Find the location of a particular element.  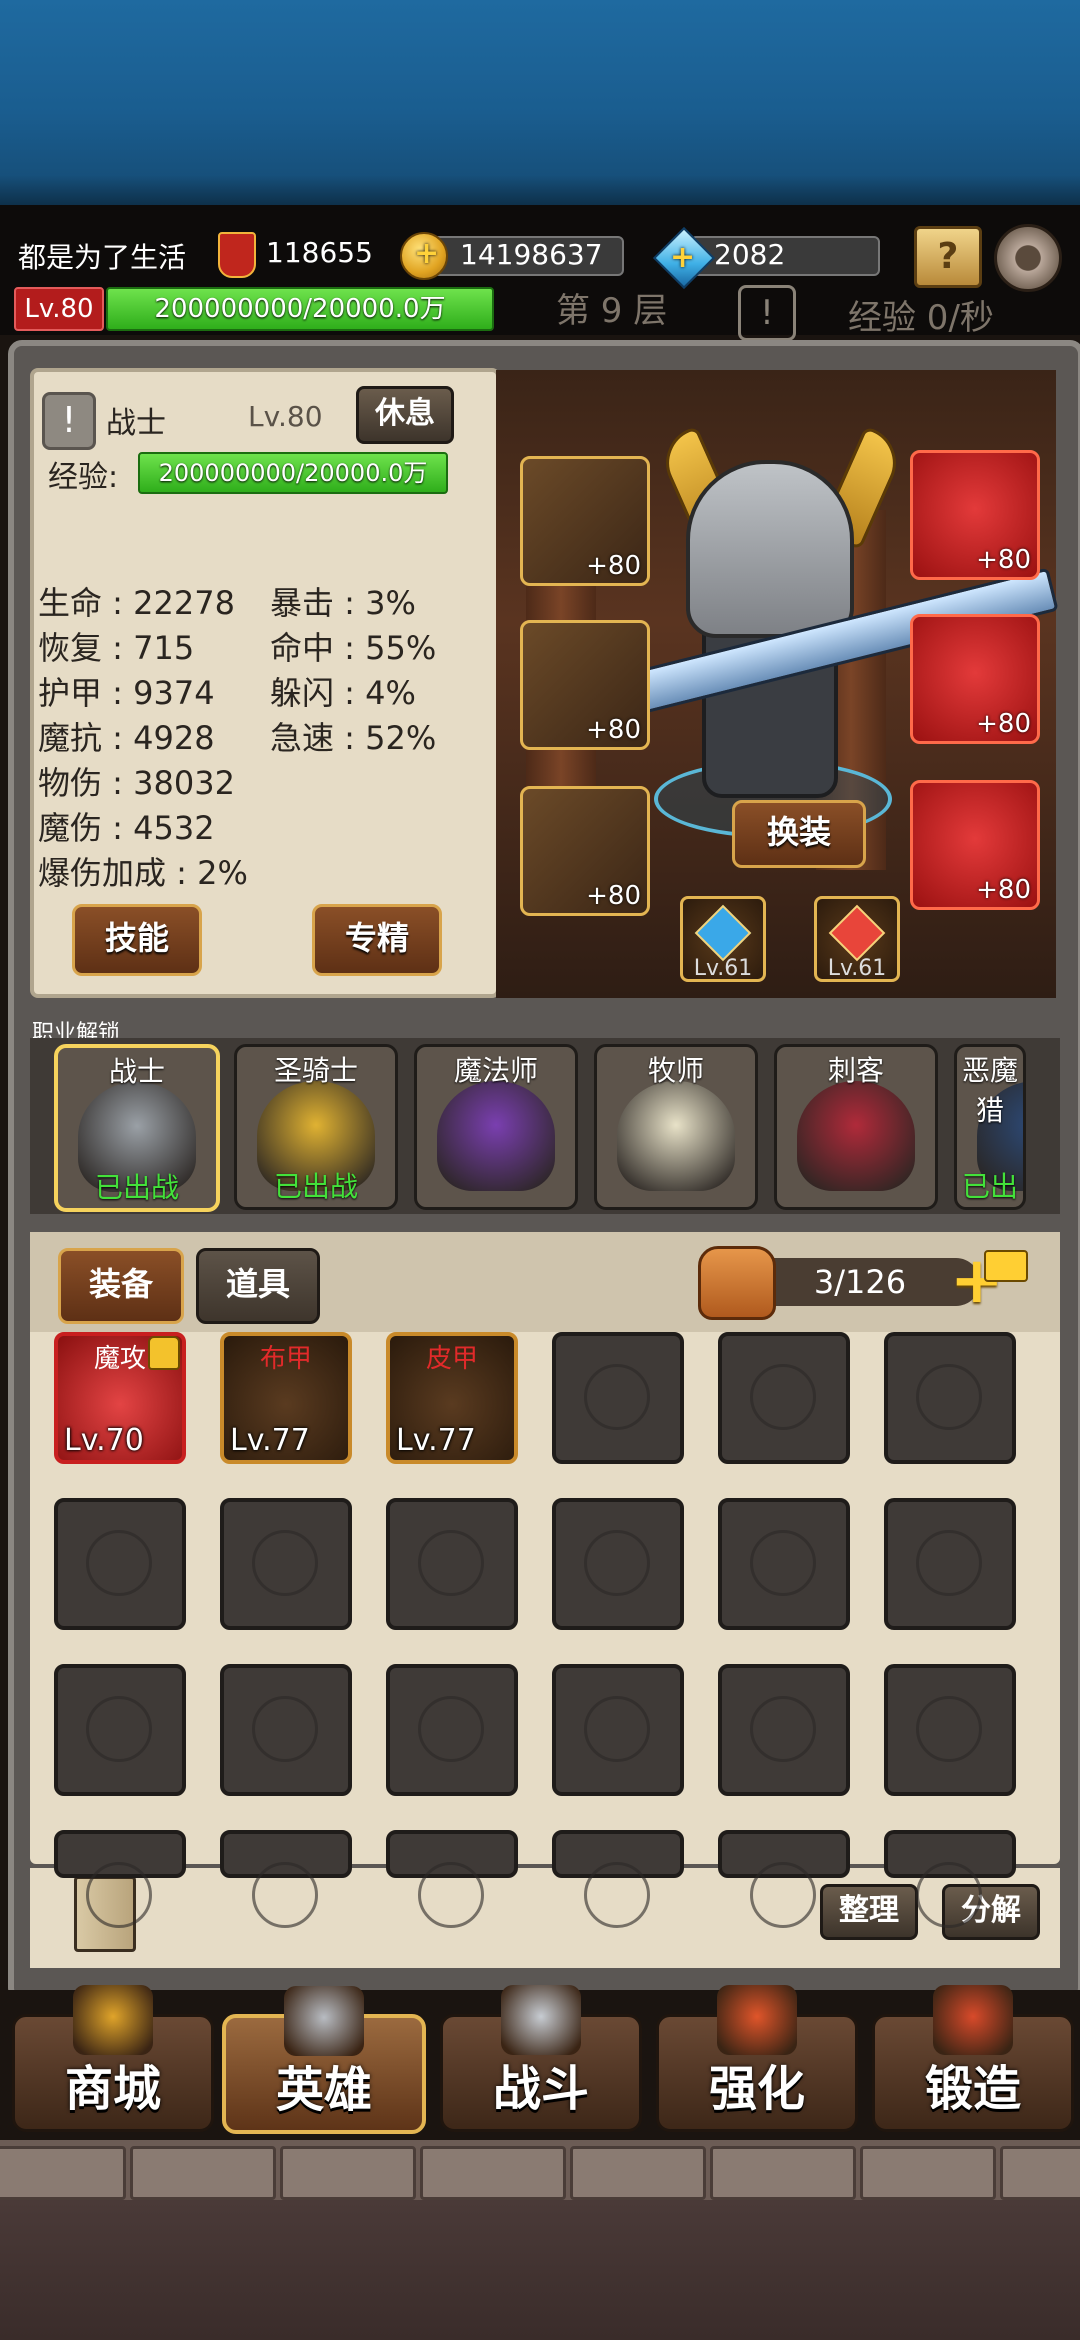

job-card: 魔法师 is located at coordinates (496, 1127).